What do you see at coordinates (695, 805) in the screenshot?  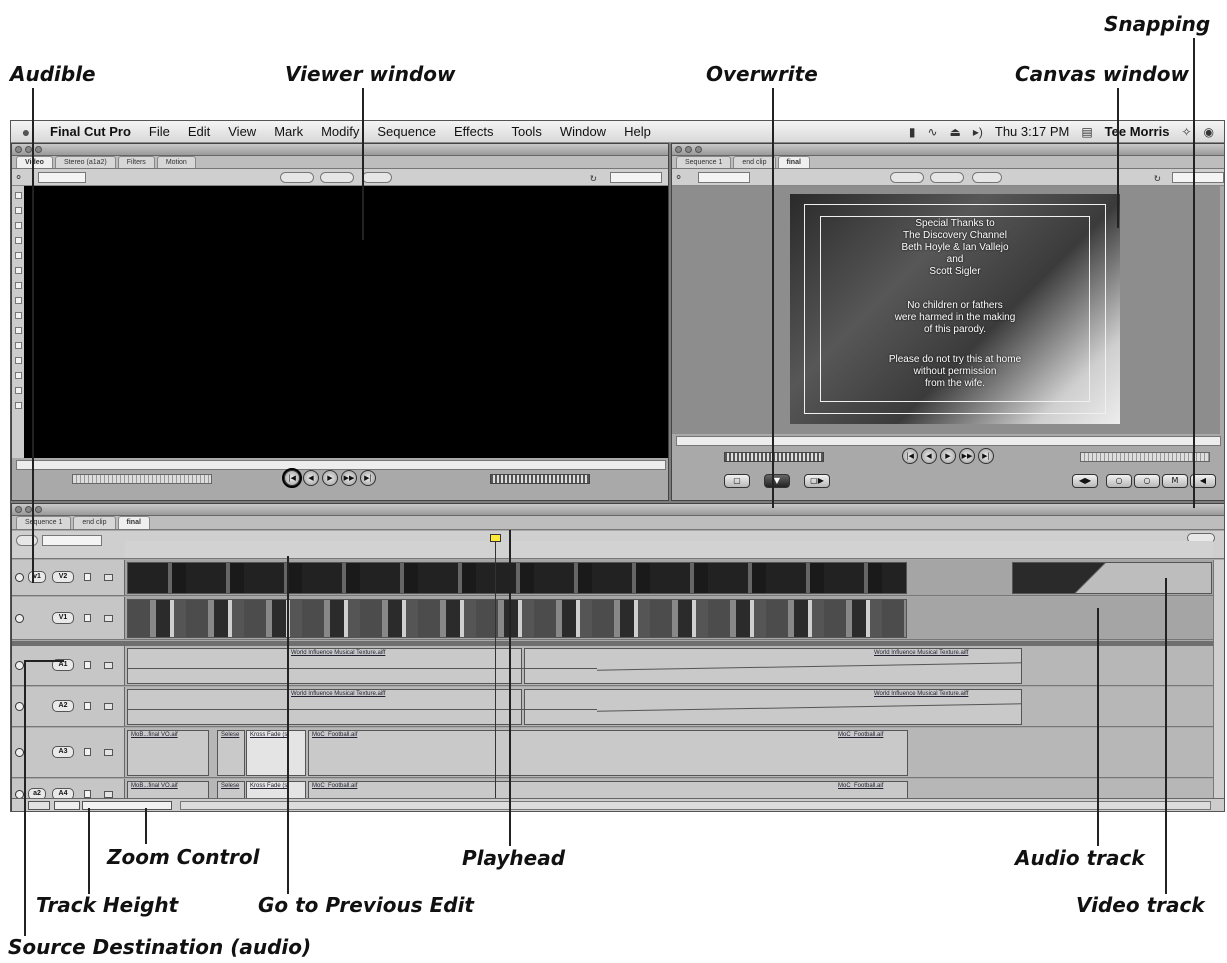 I see `horizontal-scrollbar` at bounding box center [695, 805].